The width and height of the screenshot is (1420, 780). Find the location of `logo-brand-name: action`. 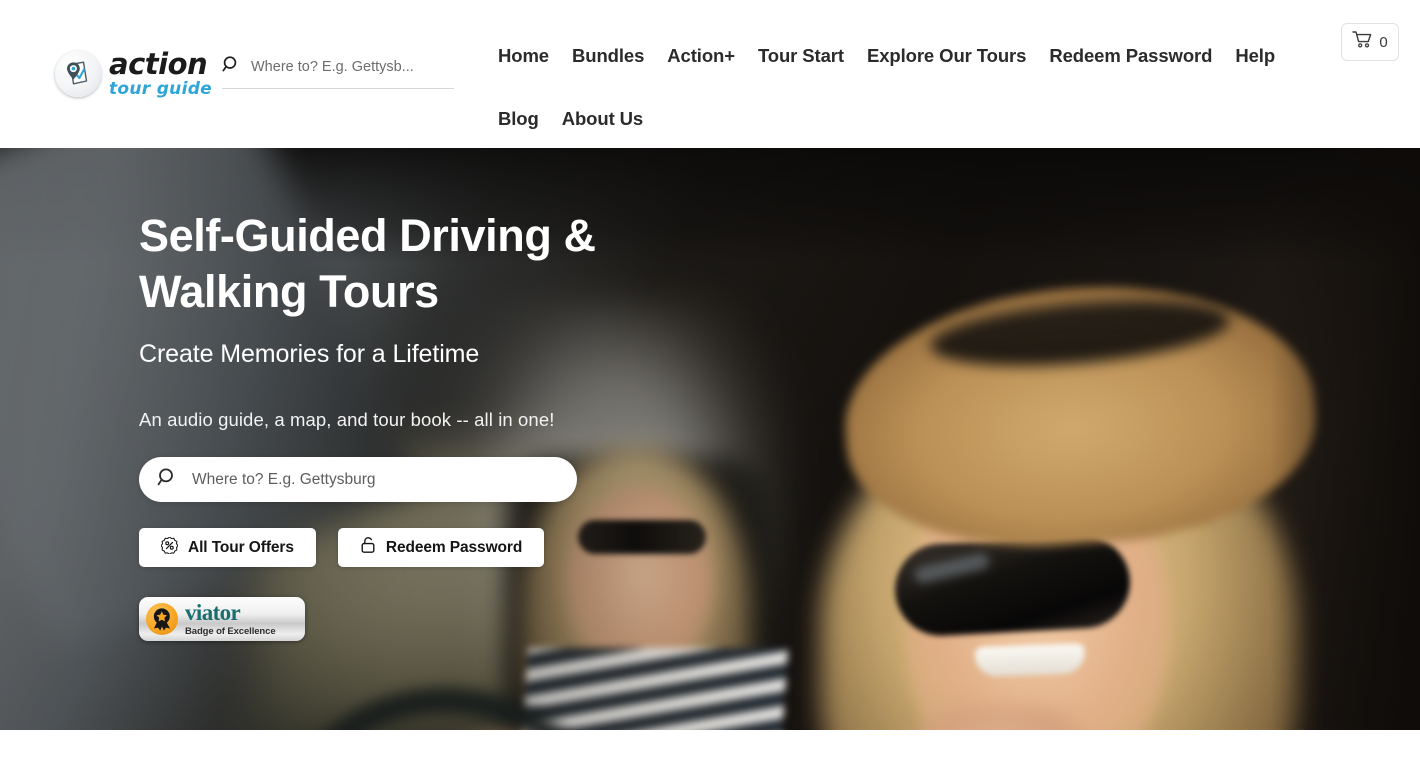

logo-brand-name: action is located at coordinates (158, 64).